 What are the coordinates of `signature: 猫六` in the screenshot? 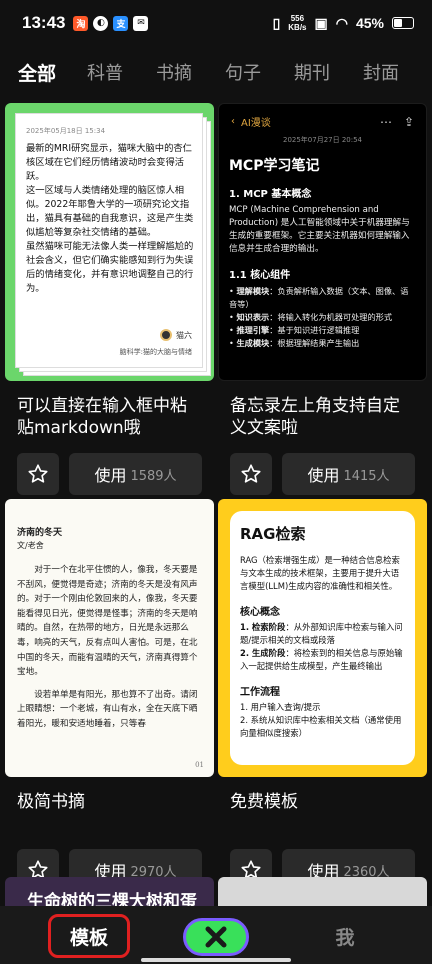 It's located at (176, 335).